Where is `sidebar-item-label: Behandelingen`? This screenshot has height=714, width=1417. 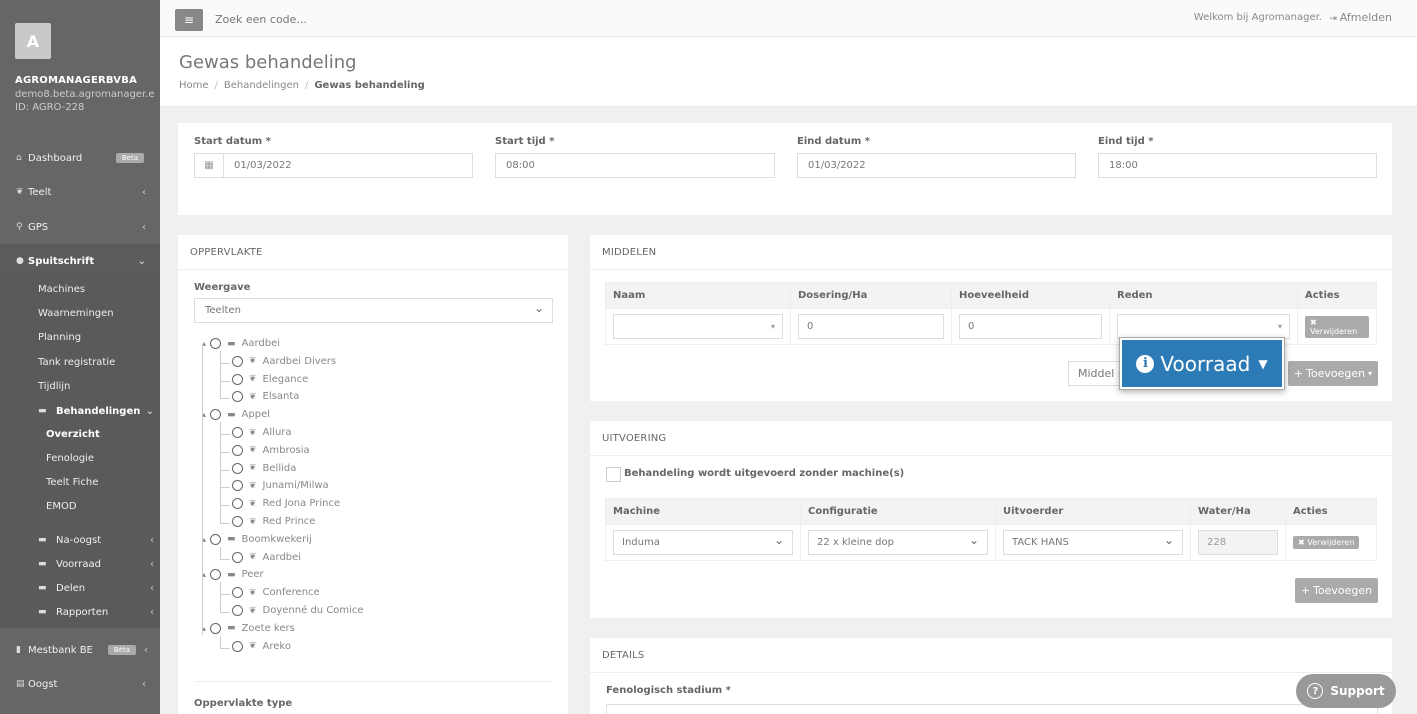
sidebar-item-label: Behandelingen is located at coordinates (98, 411).